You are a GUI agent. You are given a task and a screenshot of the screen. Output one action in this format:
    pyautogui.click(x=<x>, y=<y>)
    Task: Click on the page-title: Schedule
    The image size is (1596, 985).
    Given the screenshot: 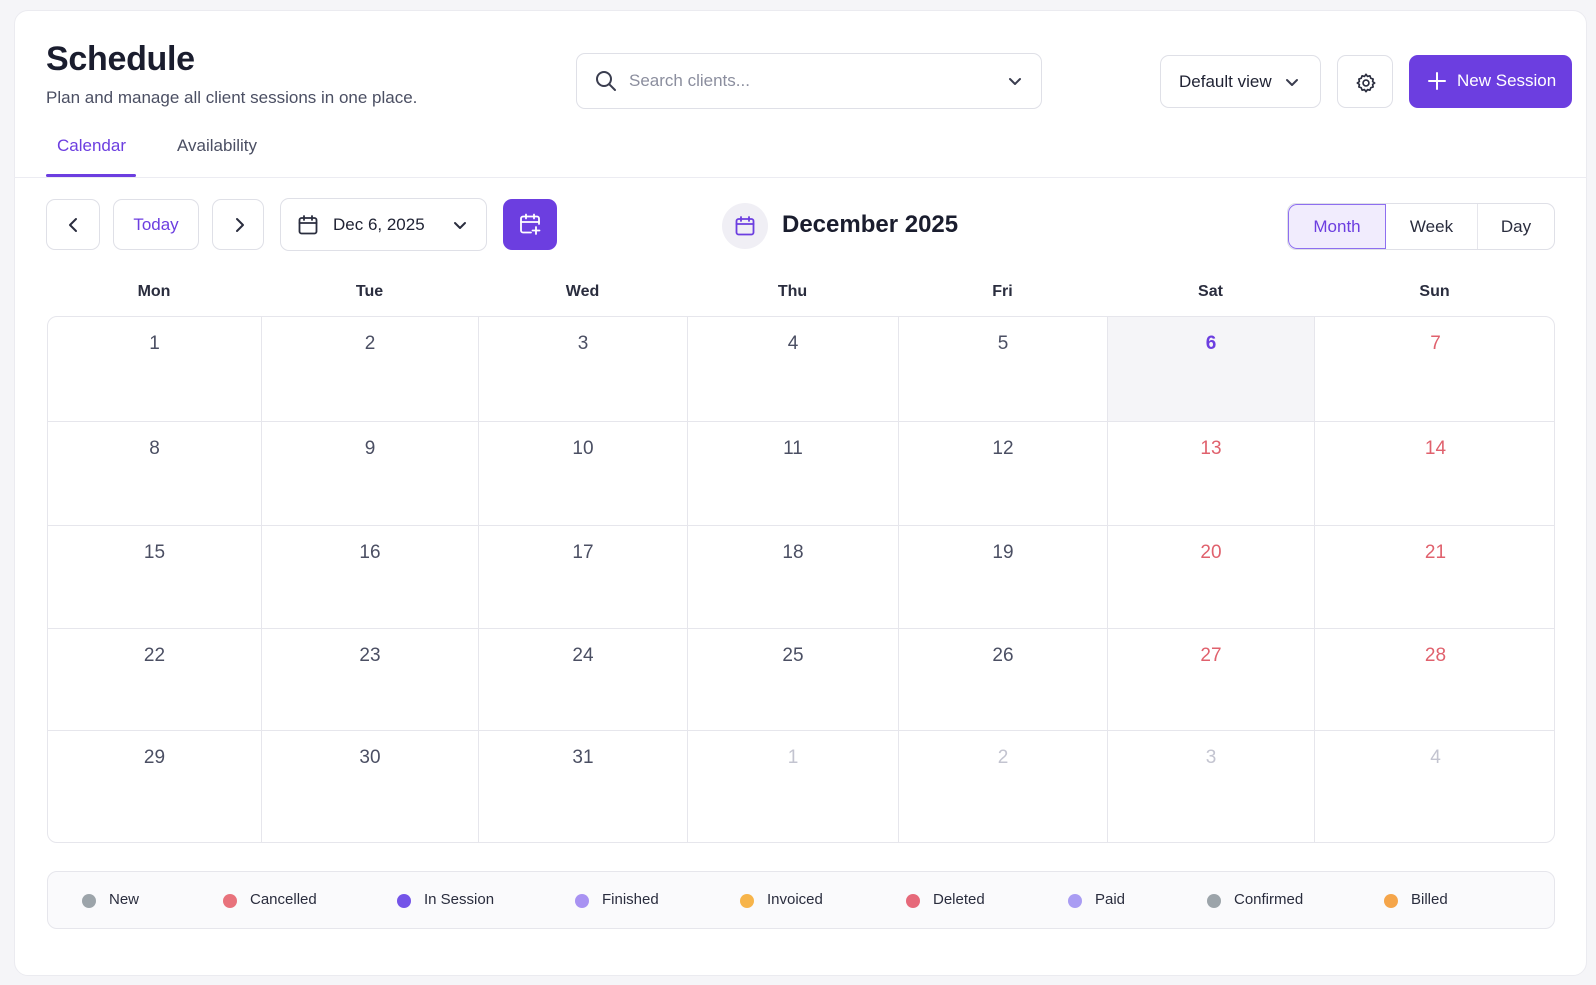 What is the action you would take?
    pyautogui.click(x=120, y=59)
    